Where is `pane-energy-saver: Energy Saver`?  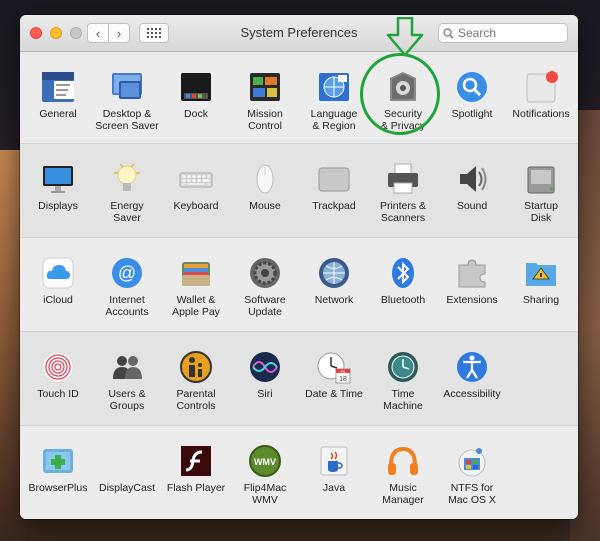 pane-energy-saver: Energy Saver is located at coordinates (127, 192).